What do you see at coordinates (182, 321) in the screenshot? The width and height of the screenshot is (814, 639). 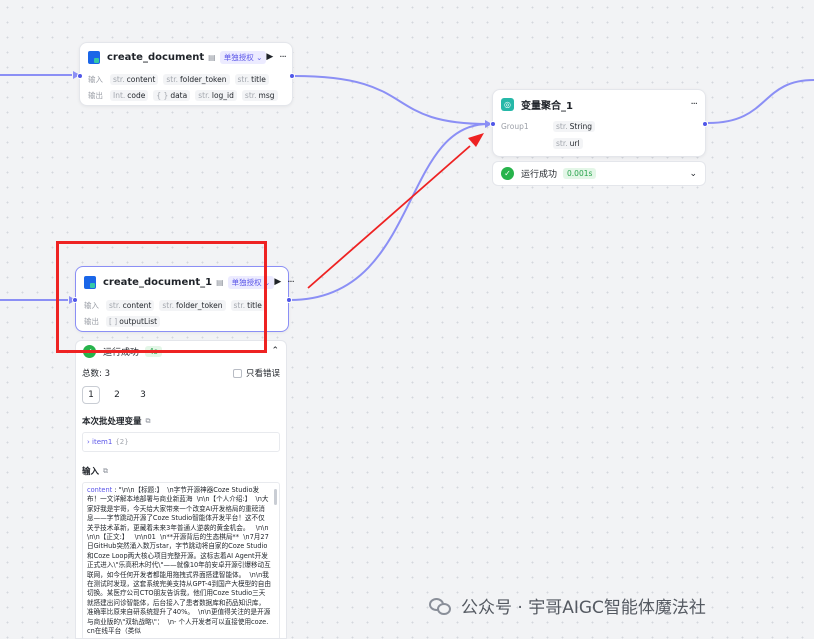 I see `output-row: 输出 [ ] outputList` at bounding box center [182, 321].